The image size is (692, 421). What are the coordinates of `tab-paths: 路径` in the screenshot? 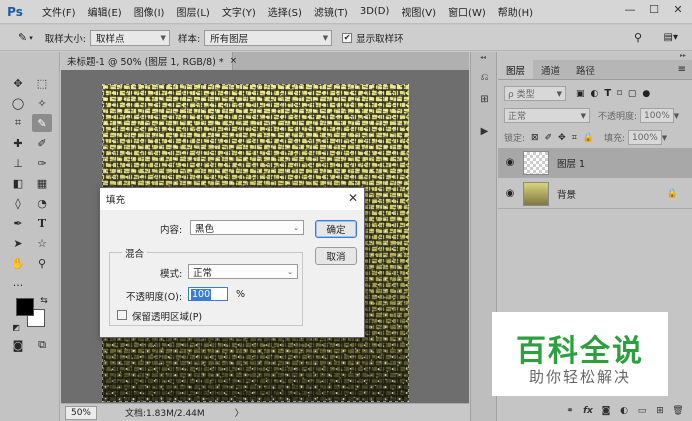 It's located at (585, 69).